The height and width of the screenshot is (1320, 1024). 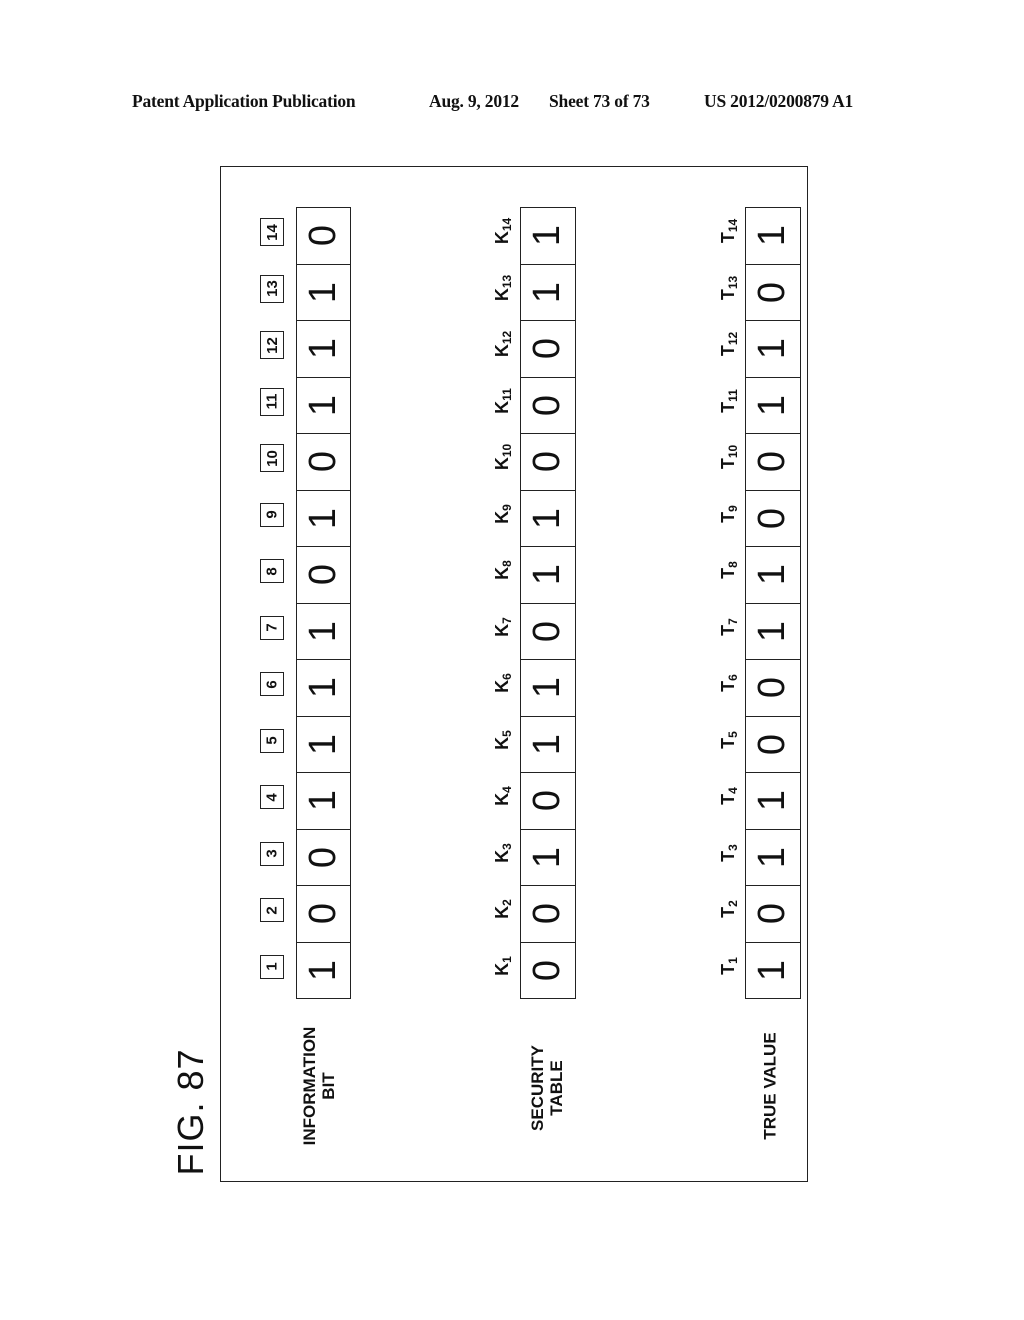 I want to click on security-table-symbol-label: K3, so click(x=503, y=852).